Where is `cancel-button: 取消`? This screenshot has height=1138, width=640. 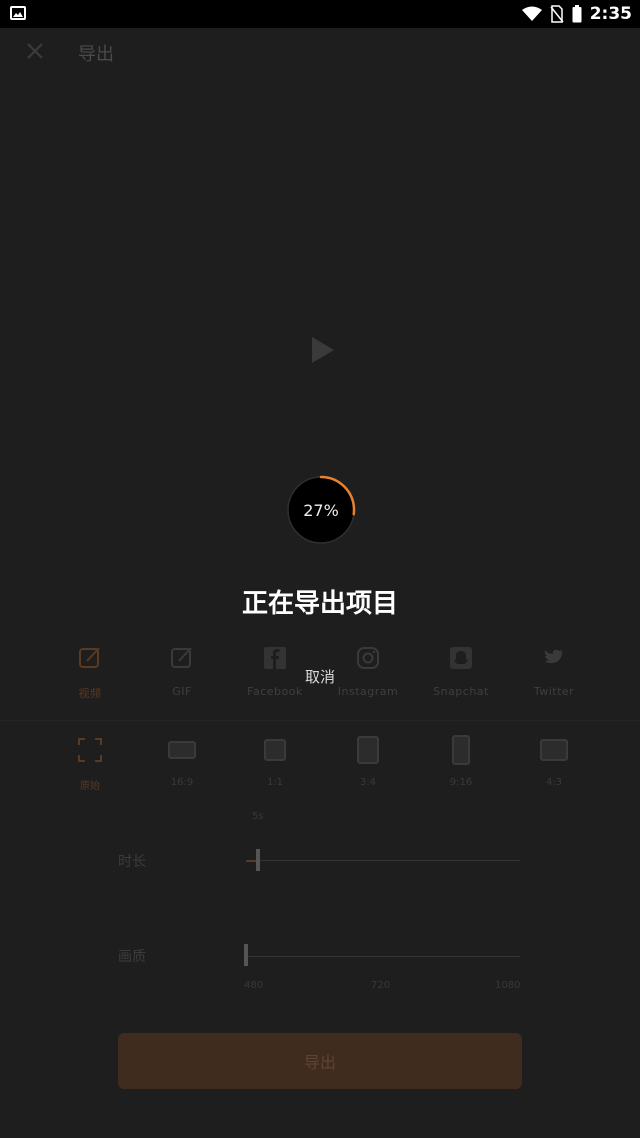 cancel-button: 取消 is located at coordinates (320, 676).